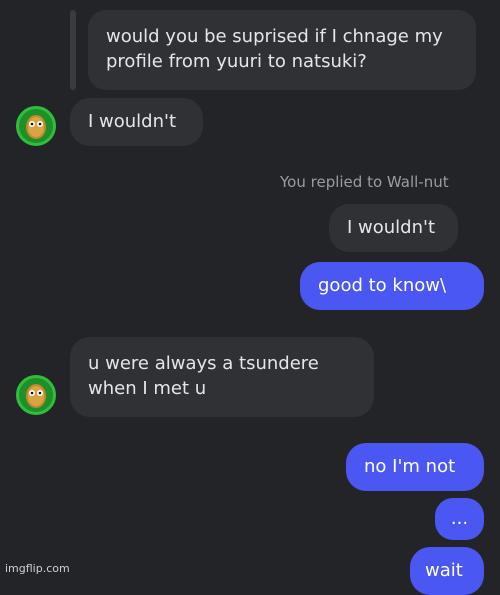 The width and height of the screenshot is (500, 595). What do you see at coordinates (236, 61) in the screenshot?
I see `quoted-message-line2: profile from yuuri to natsuki?` at bounding box center [236, 61].